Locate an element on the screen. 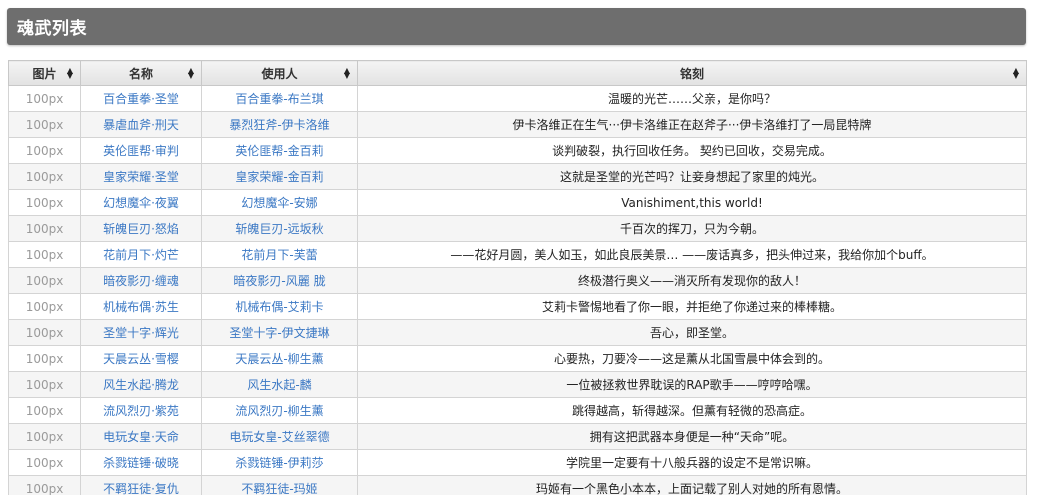  inscription-text: 谈判破裂，执行回收任务。 契约已回收，交易完成。 is located at coordinates (692, 150).